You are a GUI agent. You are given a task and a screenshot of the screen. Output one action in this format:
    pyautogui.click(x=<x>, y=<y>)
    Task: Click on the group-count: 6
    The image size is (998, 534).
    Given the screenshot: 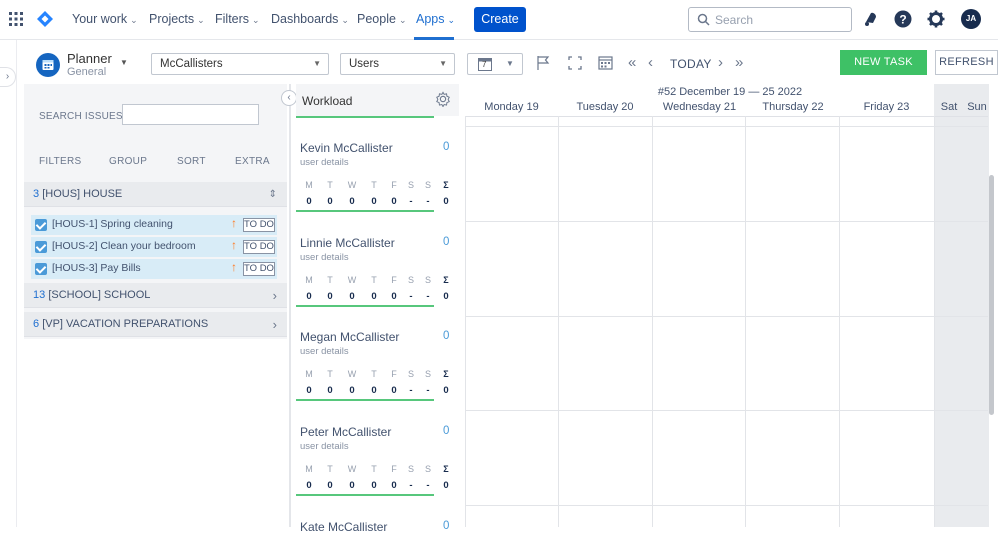 What is the action you would take?
    pyautogui.click(x=36, y=324)
    